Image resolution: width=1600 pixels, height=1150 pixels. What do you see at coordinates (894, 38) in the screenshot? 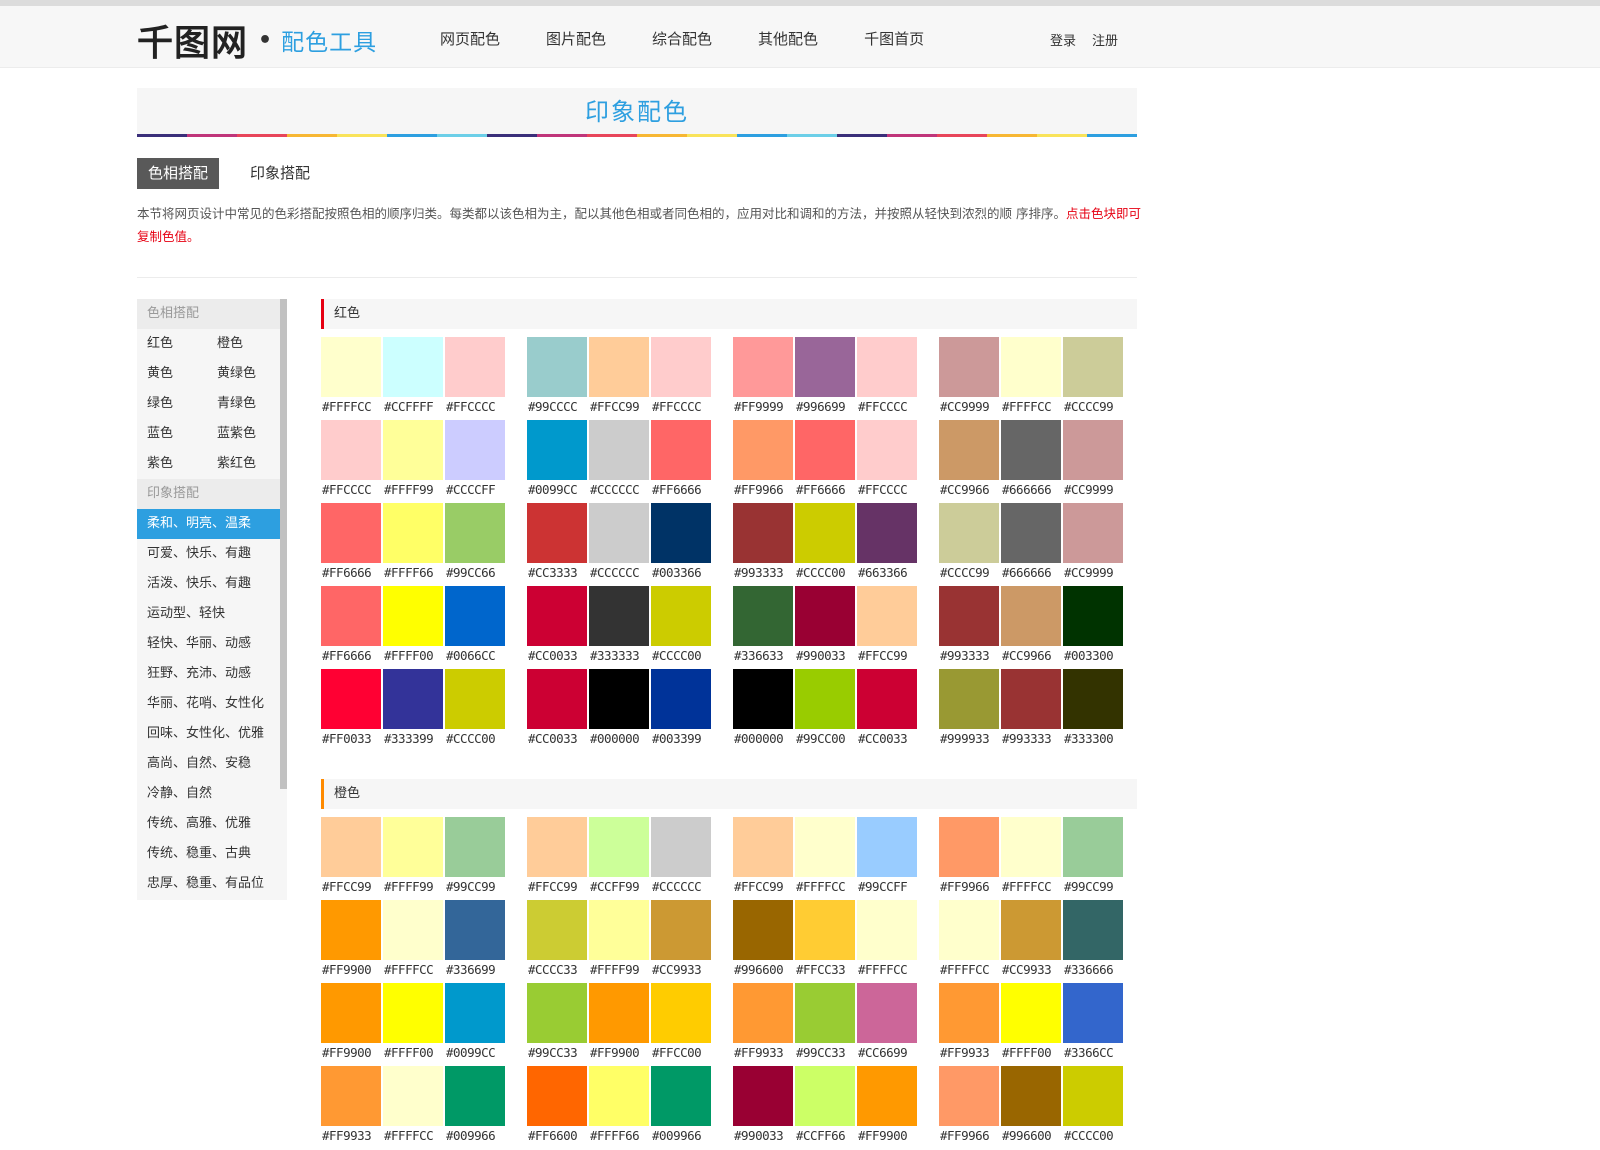
I see `nav-home: 千图首页` at bounding box center [894, 38].